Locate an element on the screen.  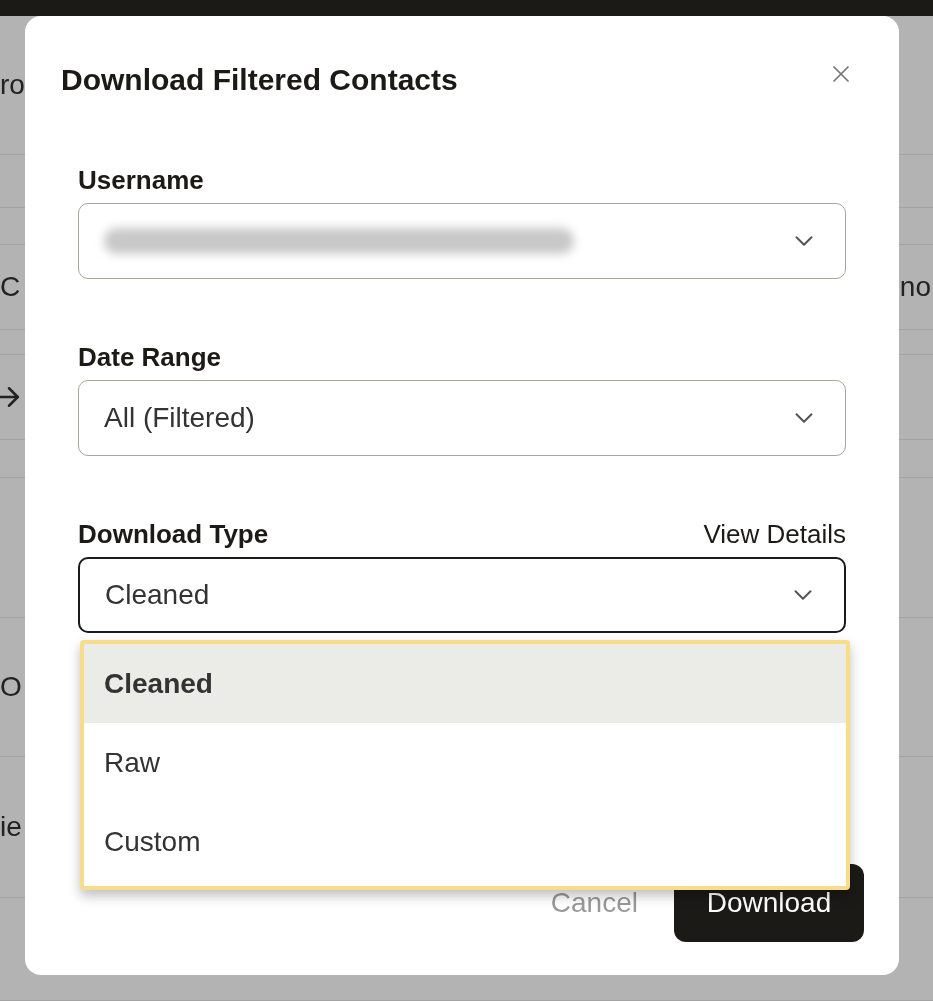
table-text: ro is located at coordinates (12, 85).